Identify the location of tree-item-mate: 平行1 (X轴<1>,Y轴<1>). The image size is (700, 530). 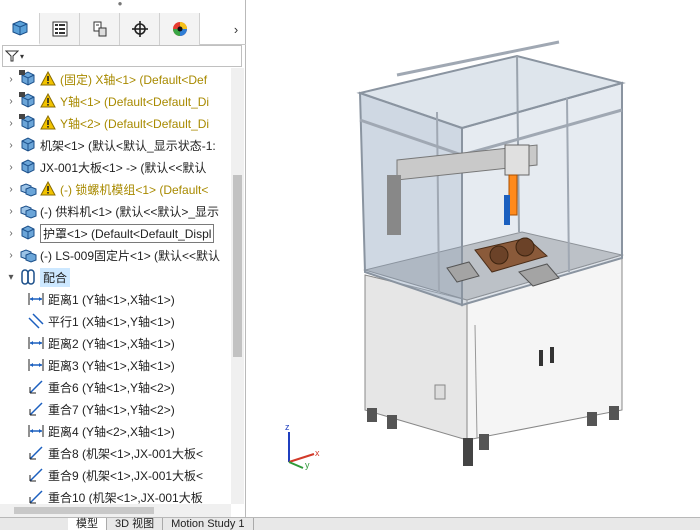
(115, 321).